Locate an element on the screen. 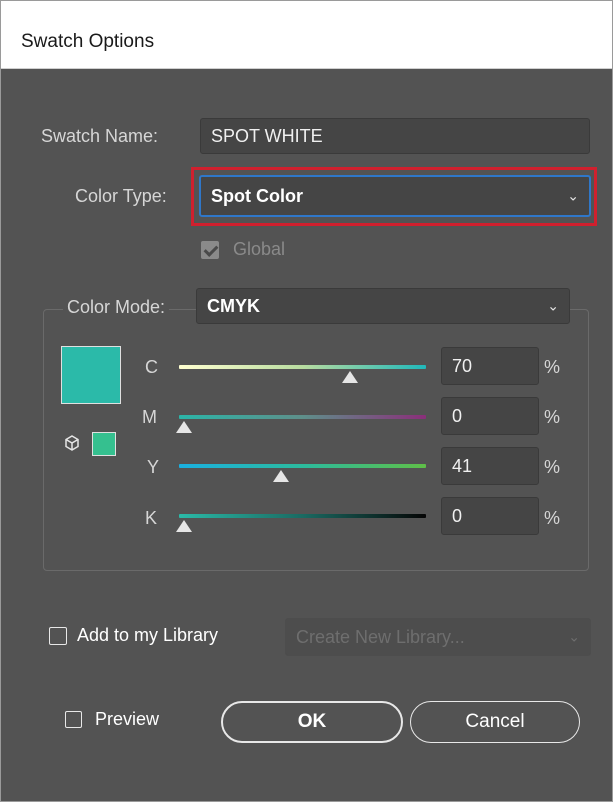 The height and width of the screenshot is (802, 613). color-mode-label: Color Mode: is located at coordinates (116, 307).